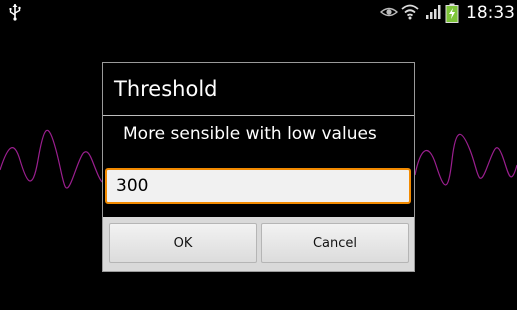 This screenshot has height=310, width=517. What do you see at coordinates (389, 12) in the screenshot?
I see `eye-icon` at bounding box center [389, 12].